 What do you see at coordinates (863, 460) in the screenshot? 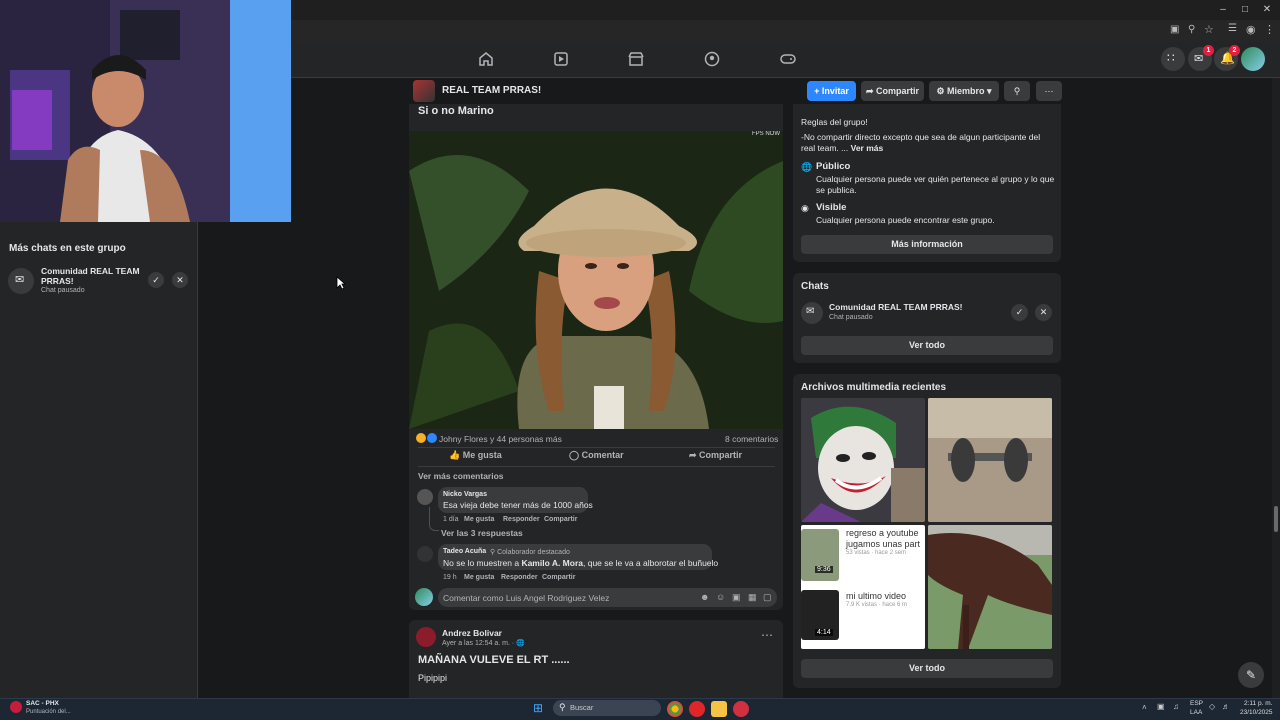
I see `media-thumb-joker` at bounding box center [863, 460].